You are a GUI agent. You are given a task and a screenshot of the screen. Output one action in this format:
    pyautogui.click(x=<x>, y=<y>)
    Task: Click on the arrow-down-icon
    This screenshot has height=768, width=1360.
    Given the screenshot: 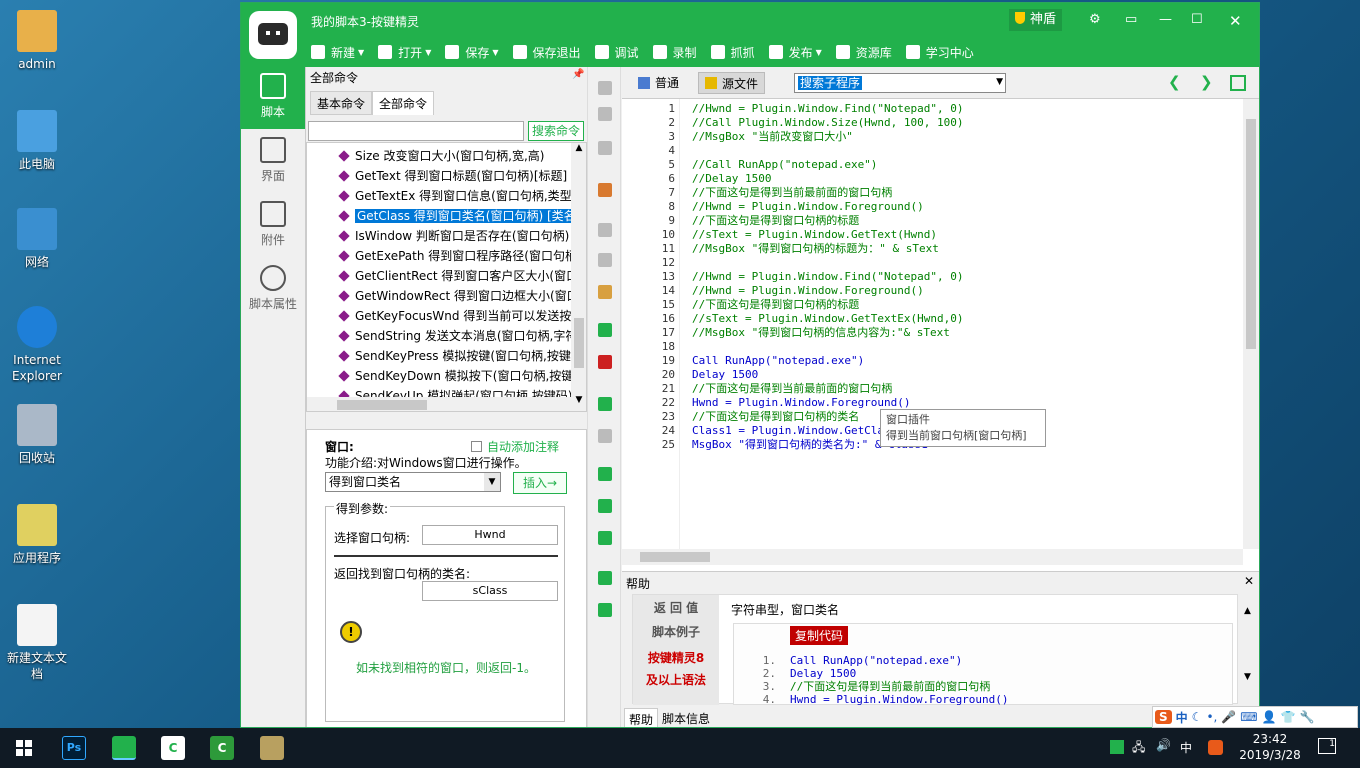 What is the action you would take?
    pyautogui.click(x=605, y=88)
    